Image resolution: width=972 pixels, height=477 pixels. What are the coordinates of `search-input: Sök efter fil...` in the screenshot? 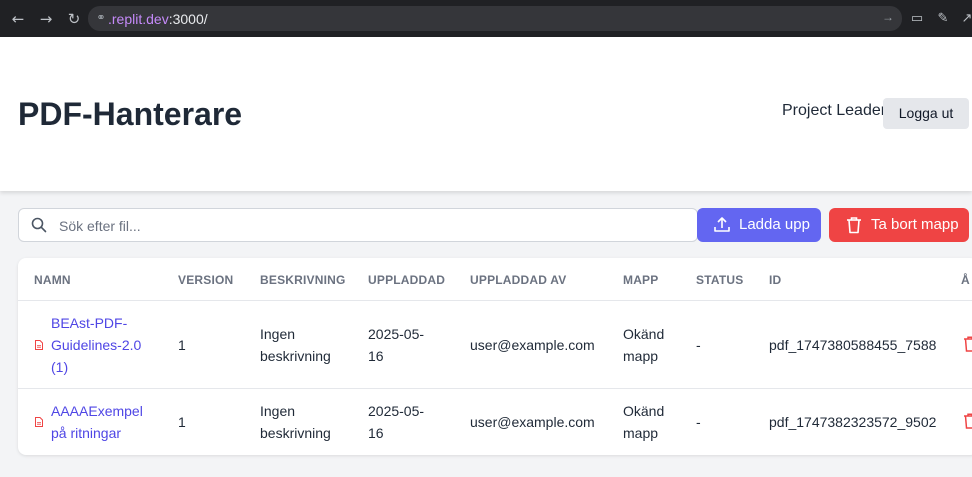 It's located at (358, 225).